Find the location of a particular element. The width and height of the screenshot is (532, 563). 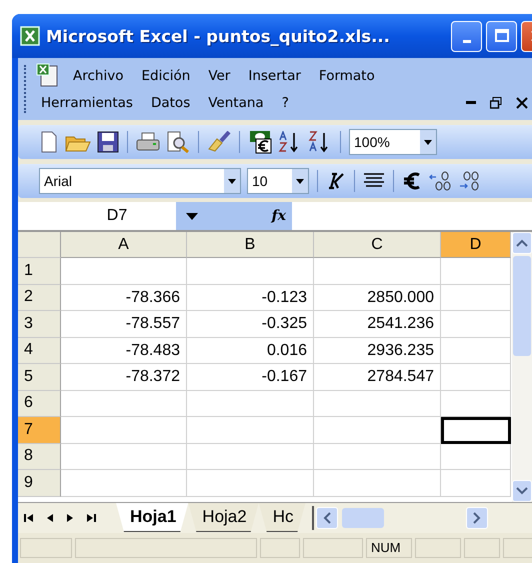

chevron-left-icon is located at coordinates (326, 518).